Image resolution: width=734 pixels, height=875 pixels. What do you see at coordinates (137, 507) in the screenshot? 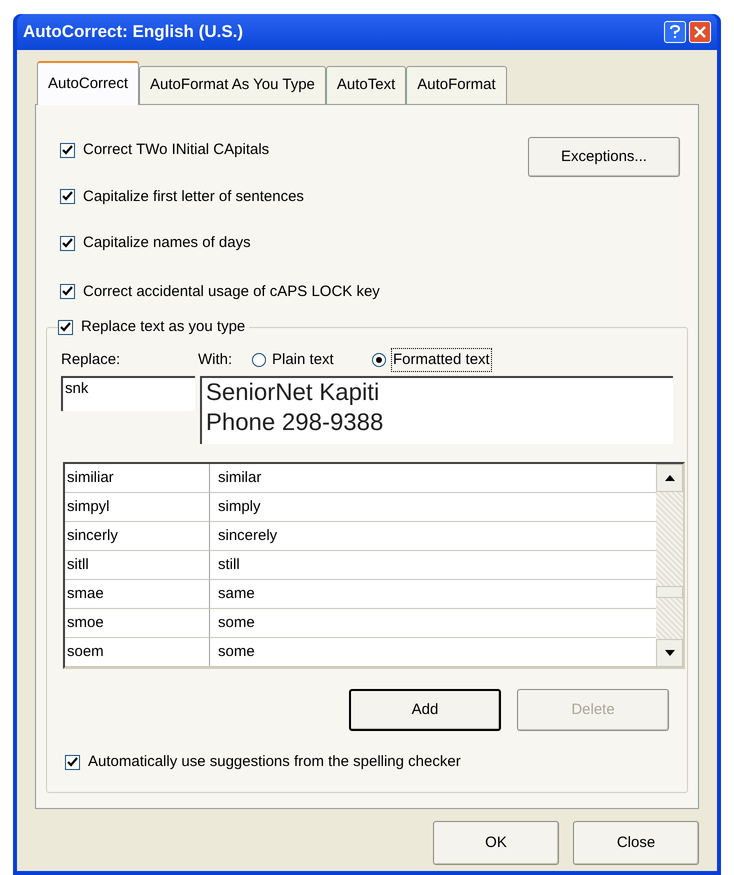
I see `table-cell: simpyl` at bounding box center [137, 507].